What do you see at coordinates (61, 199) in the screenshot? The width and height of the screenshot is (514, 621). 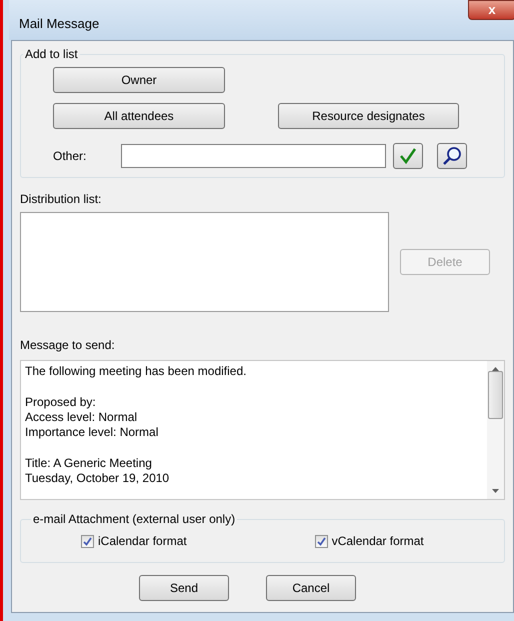 I see `distribution-label: Distribution list:` at bounding box center [61, 199].